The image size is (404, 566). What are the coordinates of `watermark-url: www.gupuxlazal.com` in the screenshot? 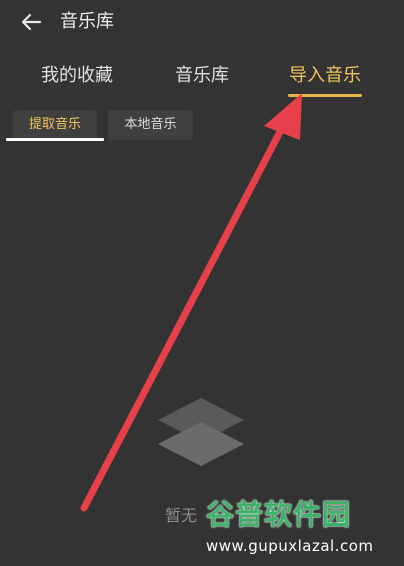 It's located at (290, 546).